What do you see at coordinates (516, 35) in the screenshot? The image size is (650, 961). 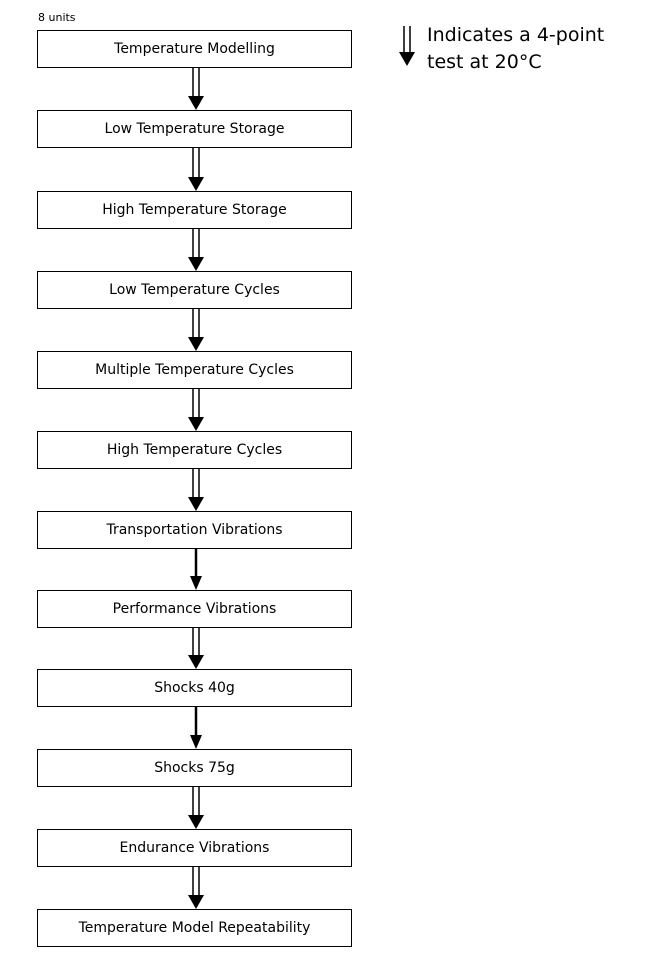 I see `legend-line-1: Indicates a 4-point` at bounding box center [516, 35].